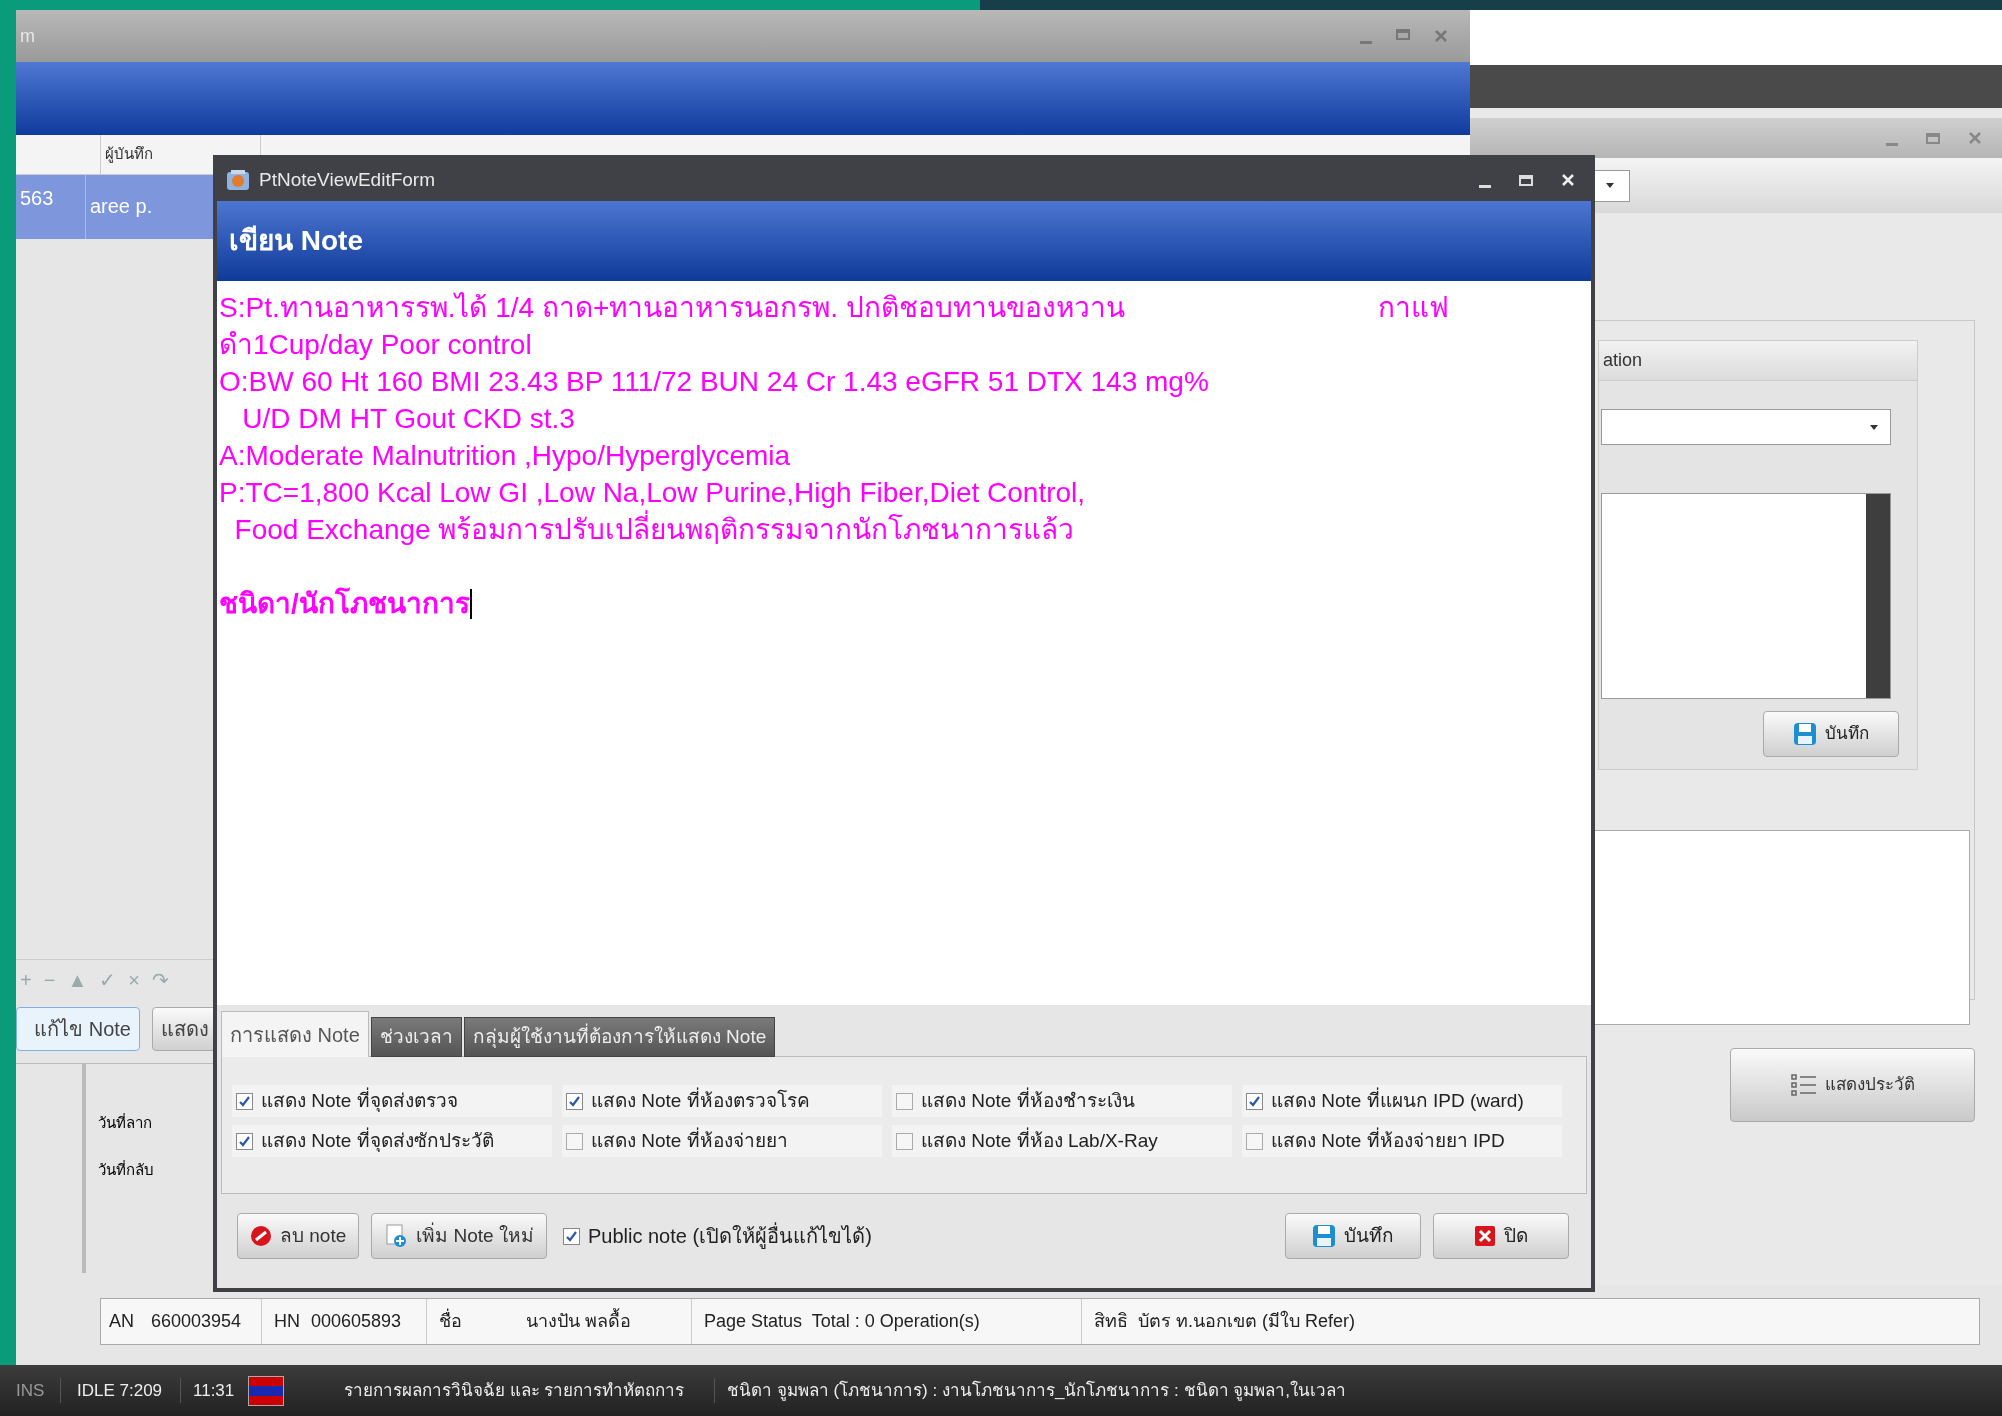 This screenshot has width=2002, height=1416. What do you see at coordinates (261, 1236) in the screenshot?
I see `no-entry-icon` at bounding box center [261, 1236].